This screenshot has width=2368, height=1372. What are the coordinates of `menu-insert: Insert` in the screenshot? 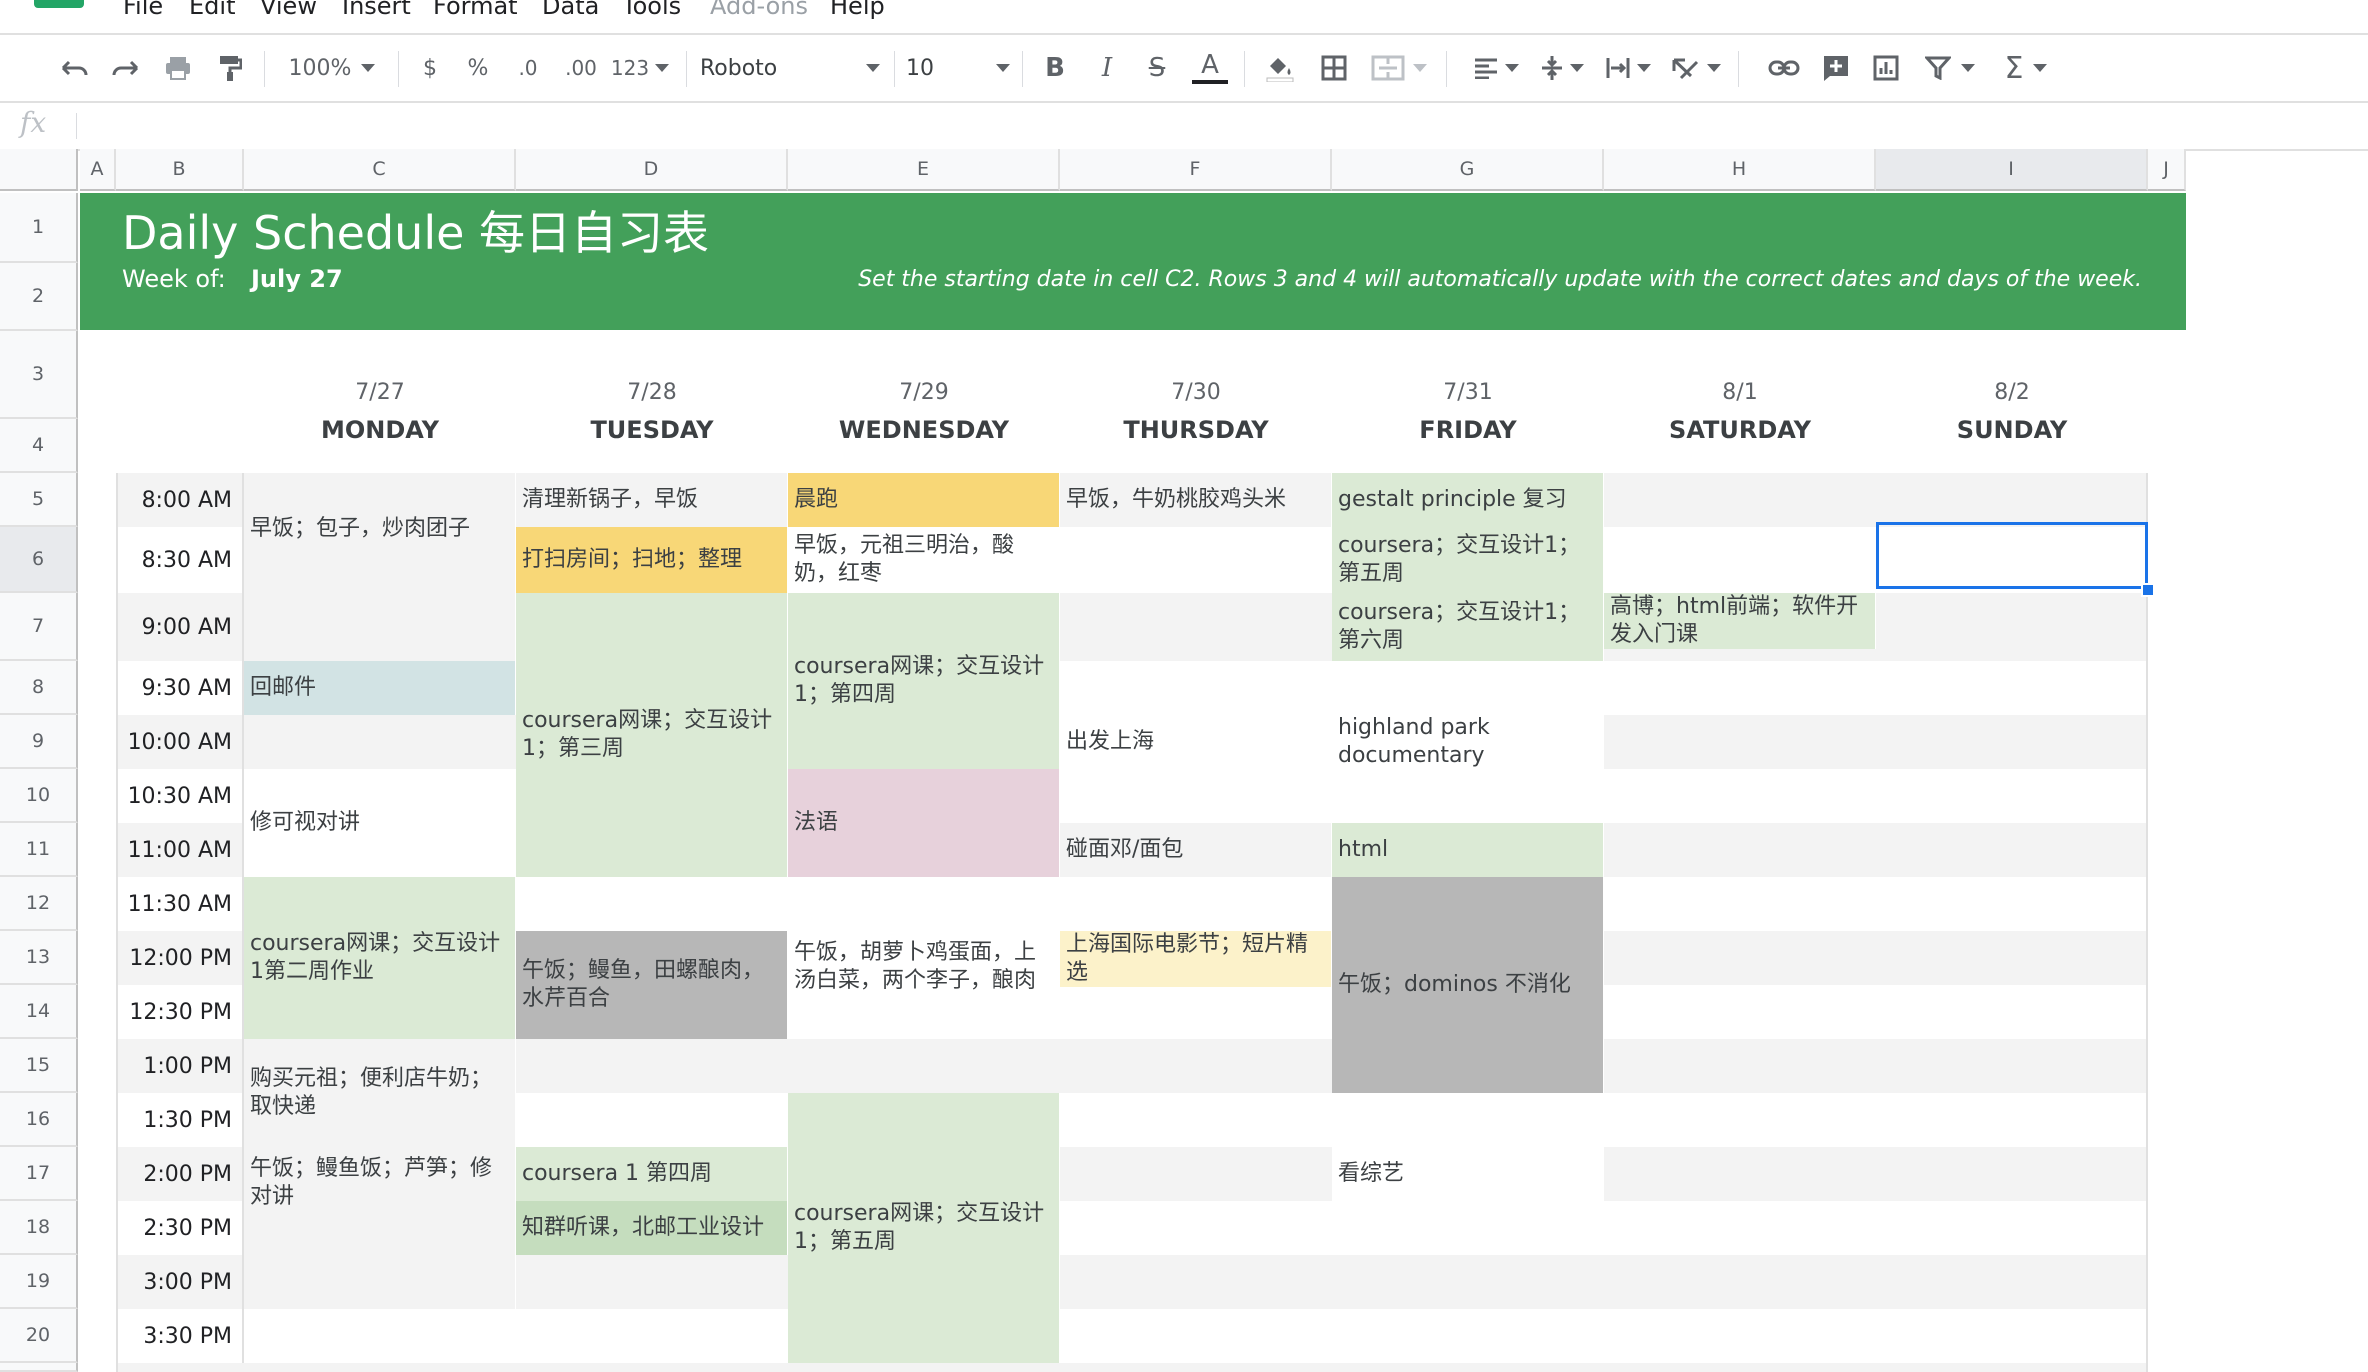 It's located at (376, 10).